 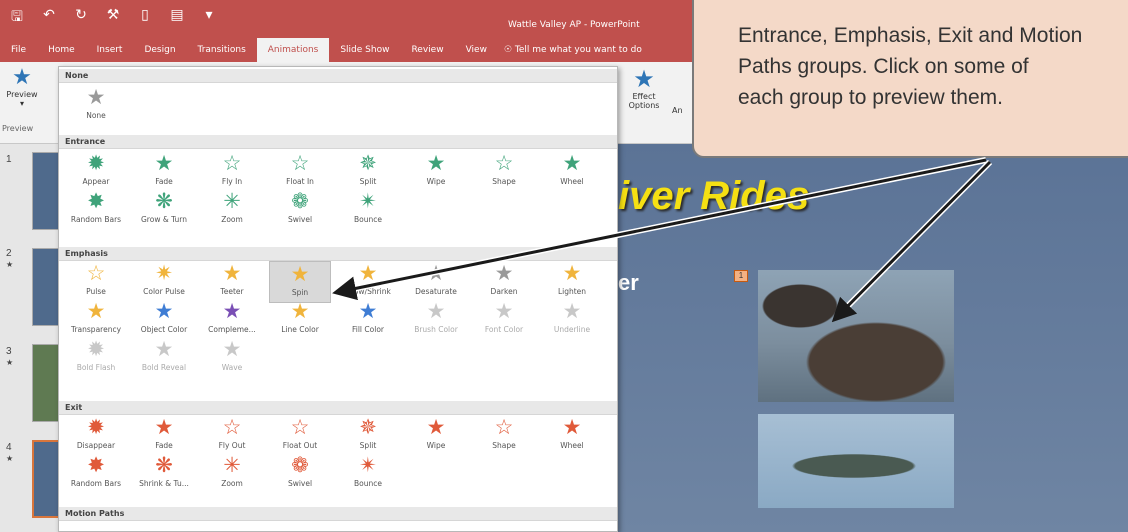 I want to click on effect-appear: ✹ Appear, so click(x=96, y=172).